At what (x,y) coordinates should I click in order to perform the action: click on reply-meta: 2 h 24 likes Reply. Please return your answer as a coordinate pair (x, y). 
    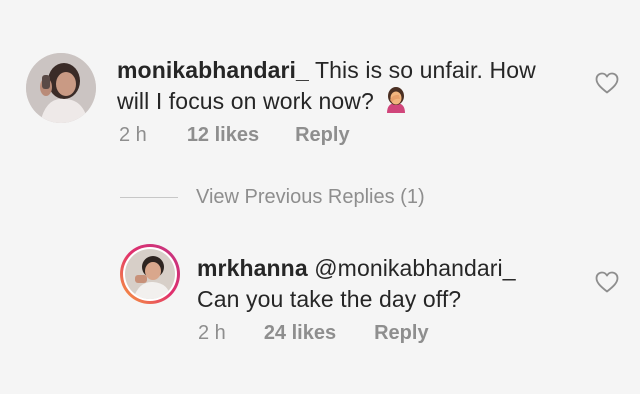
    Looking at the image, I should click on (313, 333).